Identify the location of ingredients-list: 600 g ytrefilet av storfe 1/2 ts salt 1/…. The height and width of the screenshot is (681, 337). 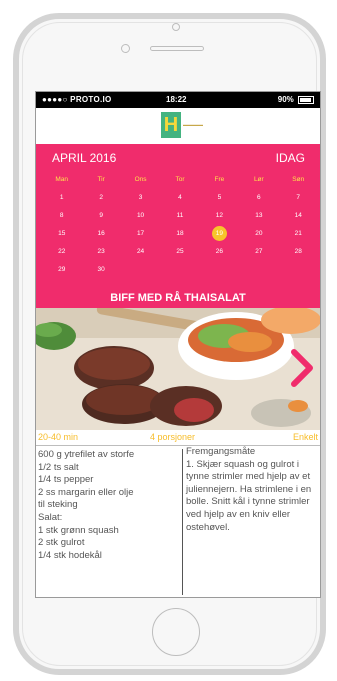
(109, 505).